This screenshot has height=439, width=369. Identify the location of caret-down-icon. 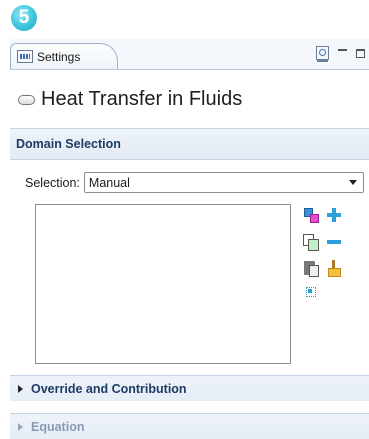
(352, 182).